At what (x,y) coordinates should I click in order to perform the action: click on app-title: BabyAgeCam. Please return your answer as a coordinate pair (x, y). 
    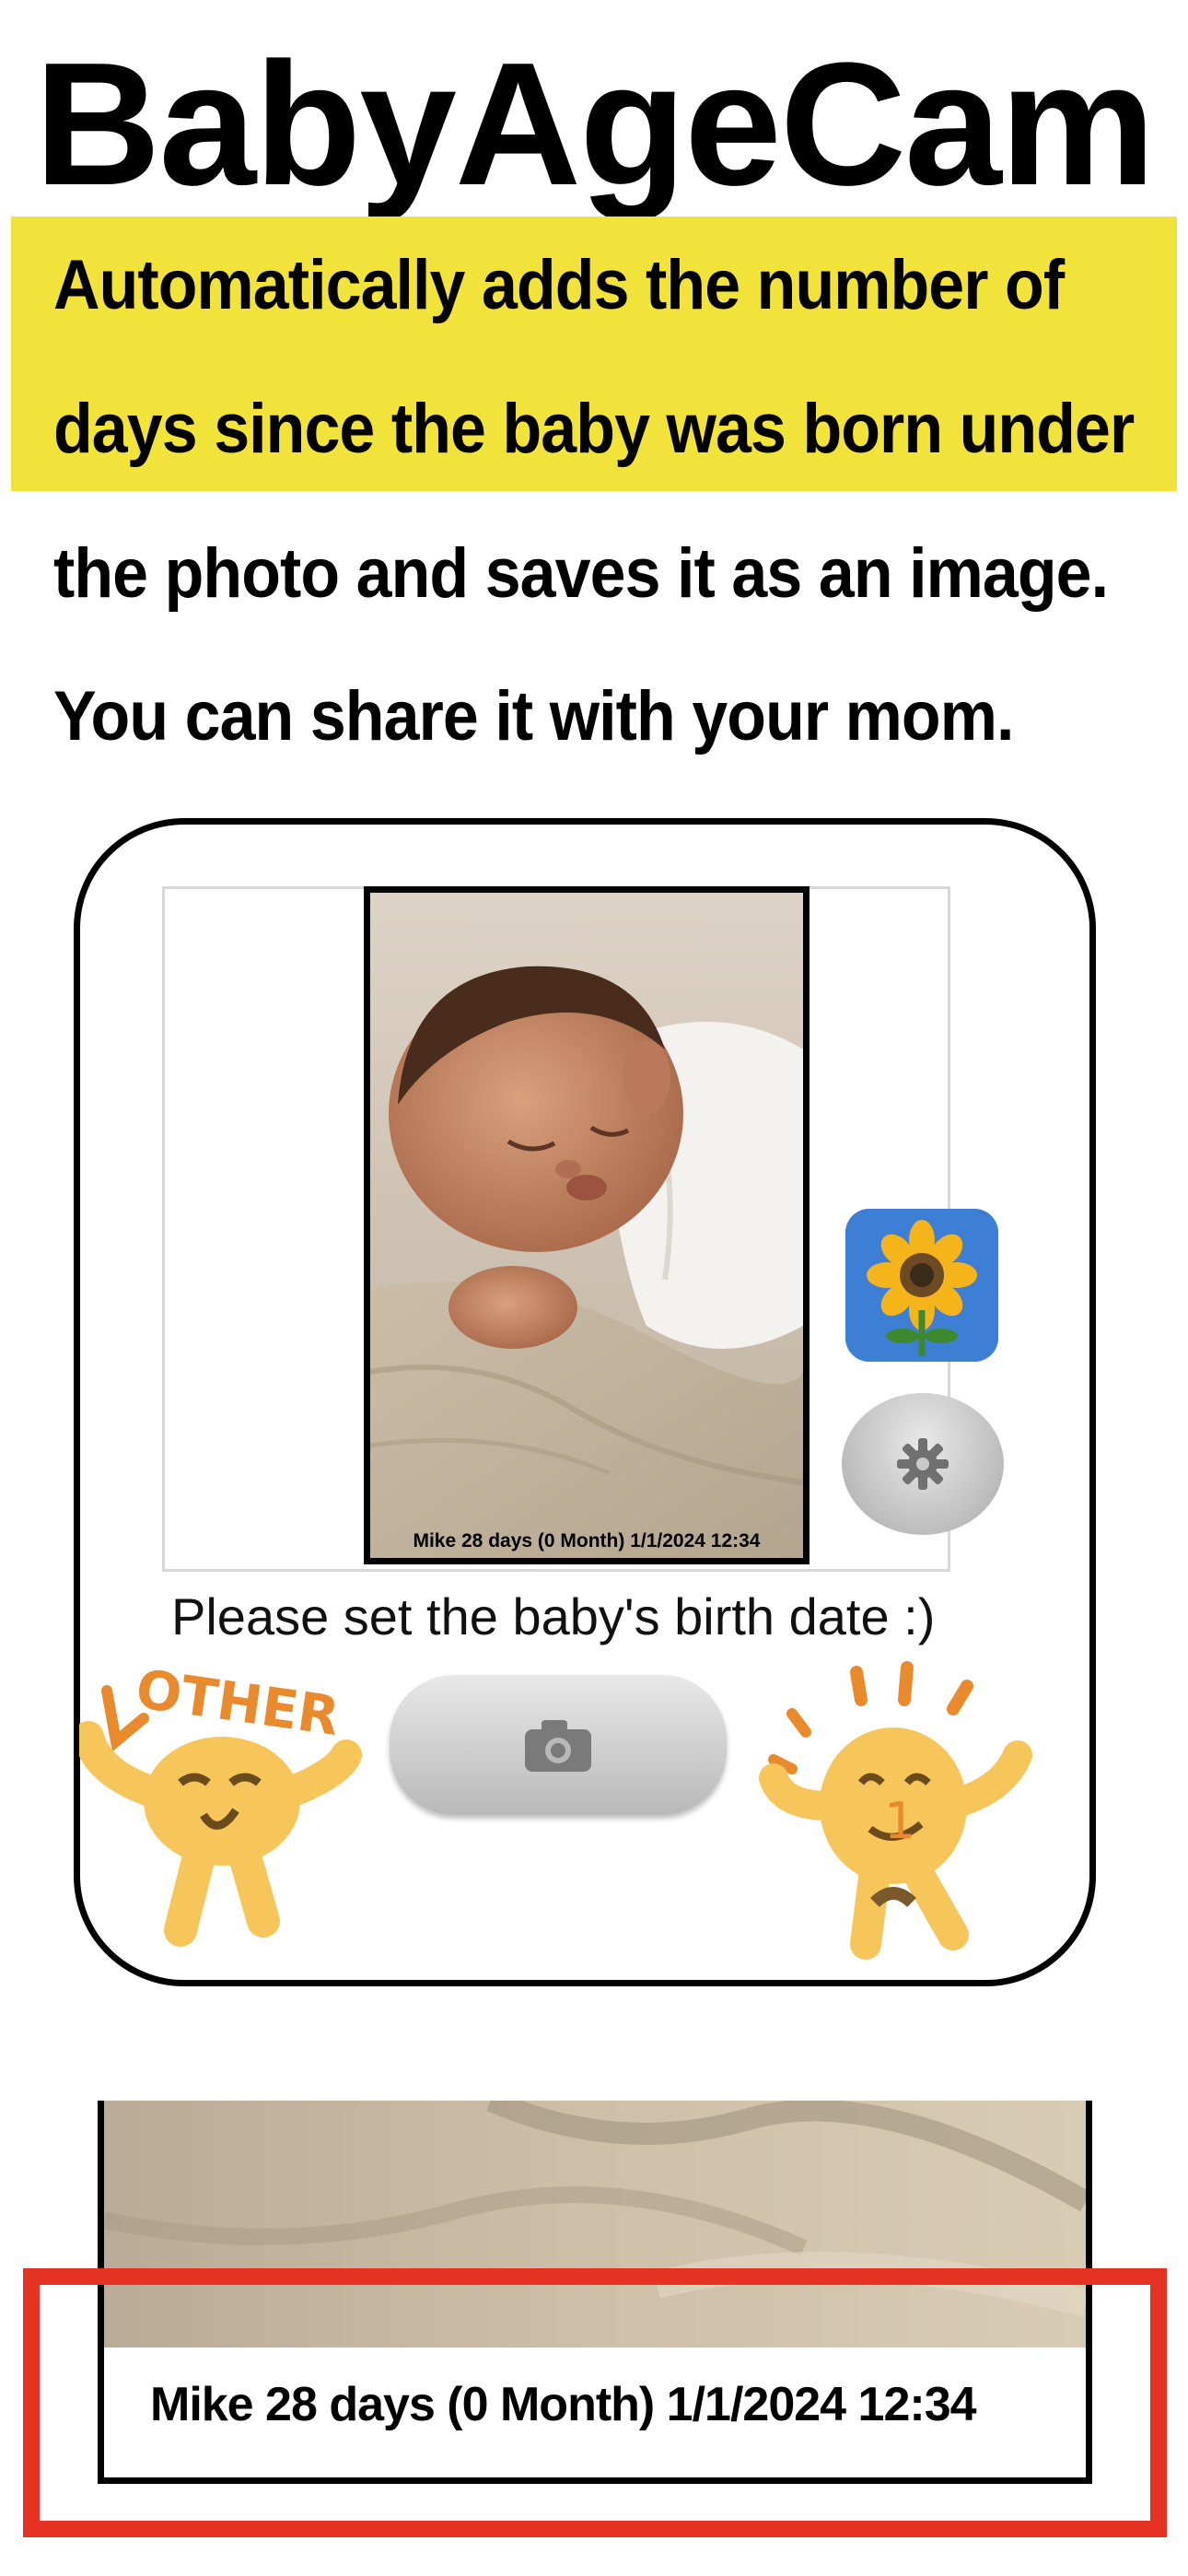
    Looking at the image, I should click on (594, 125).